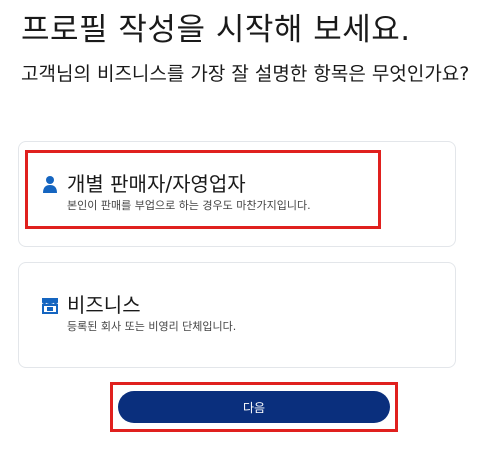 This screenshot has height=457, width=500. What do you see at coordinates (50, 305) in the screenshot?
I see `storefront-icon` at bounding box center [50, 305].